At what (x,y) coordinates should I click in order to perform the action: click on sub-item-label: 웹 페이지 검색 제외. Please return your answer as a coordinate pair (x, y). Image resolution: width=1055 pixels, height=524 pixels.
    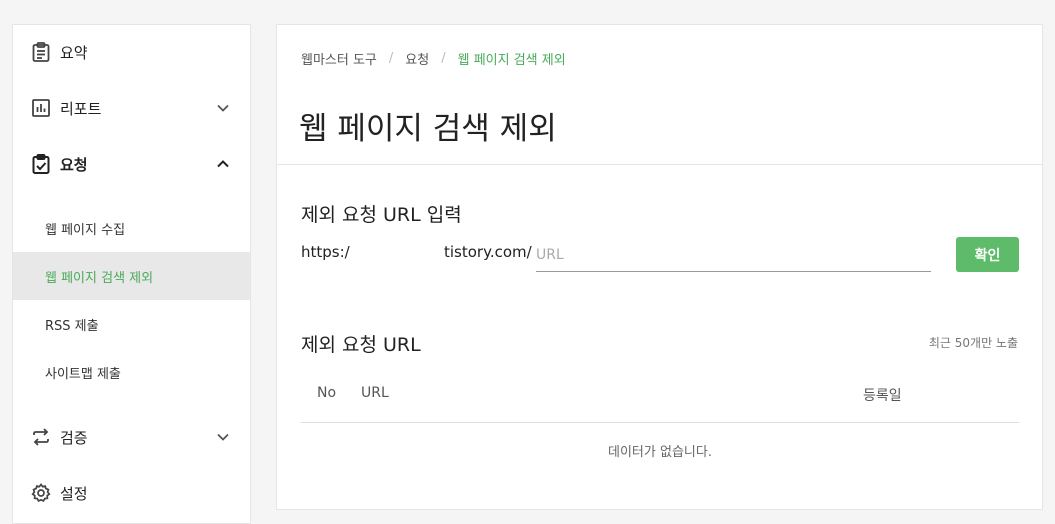
    Looking at the image, I should click on (99, 278).